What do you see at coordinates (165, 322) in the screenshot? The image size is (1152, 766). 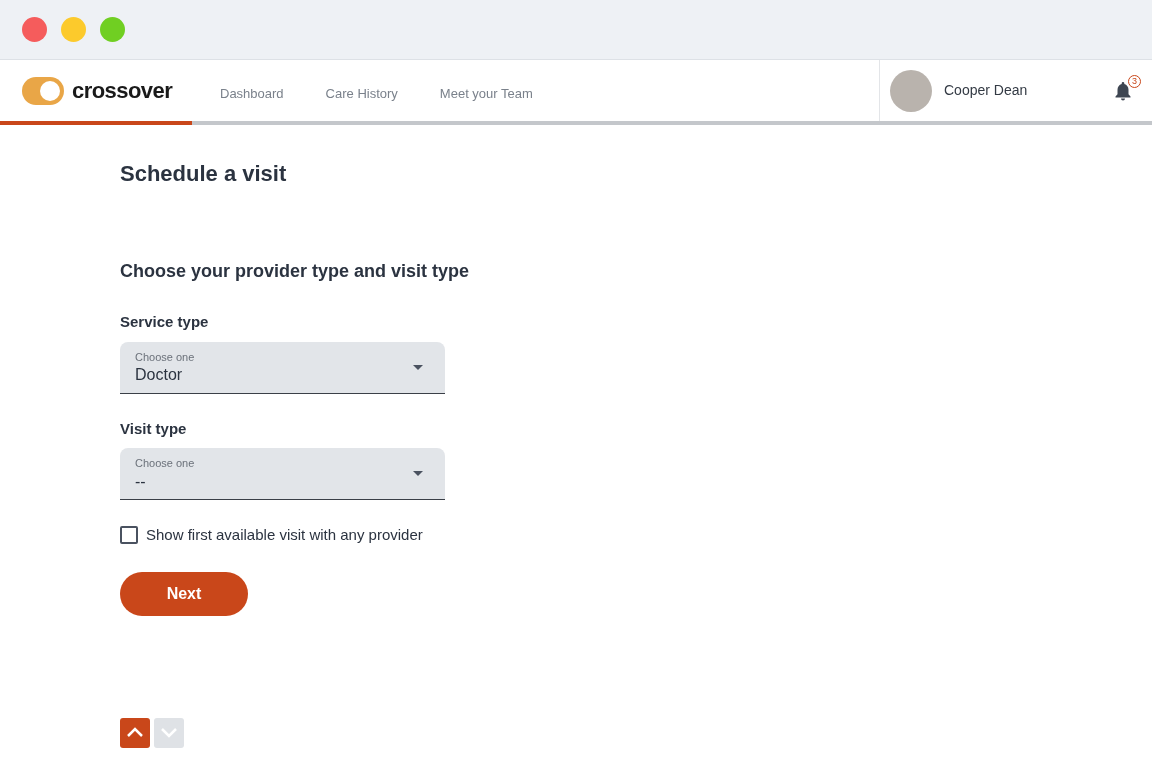 I see `field-label: Service type` at bounding box center [165, 322].